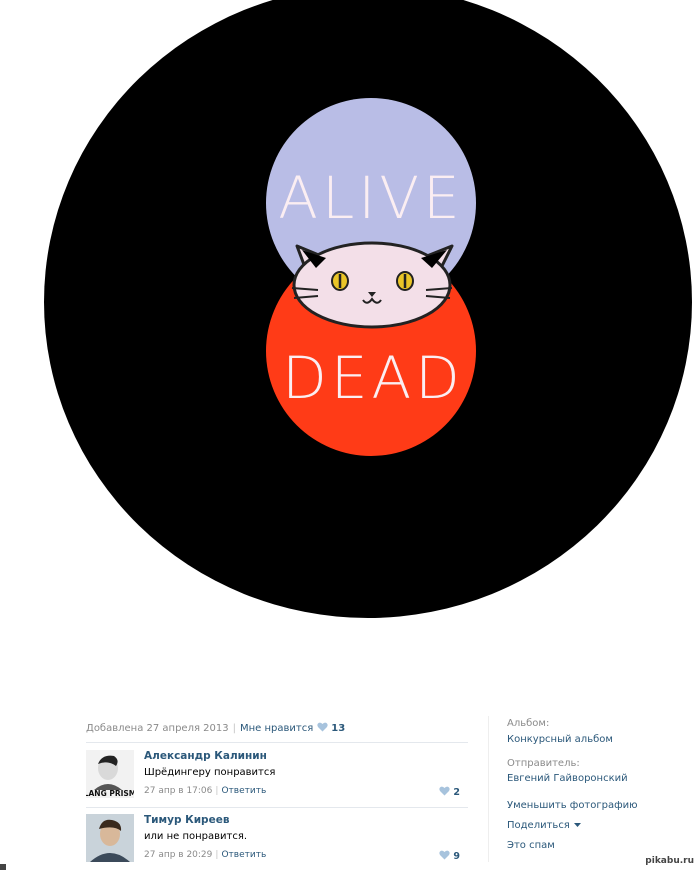 Image resolution: width=700 pixels, height=870 pixels. I want to click on share-button: Поделиться, so click(544, 825).